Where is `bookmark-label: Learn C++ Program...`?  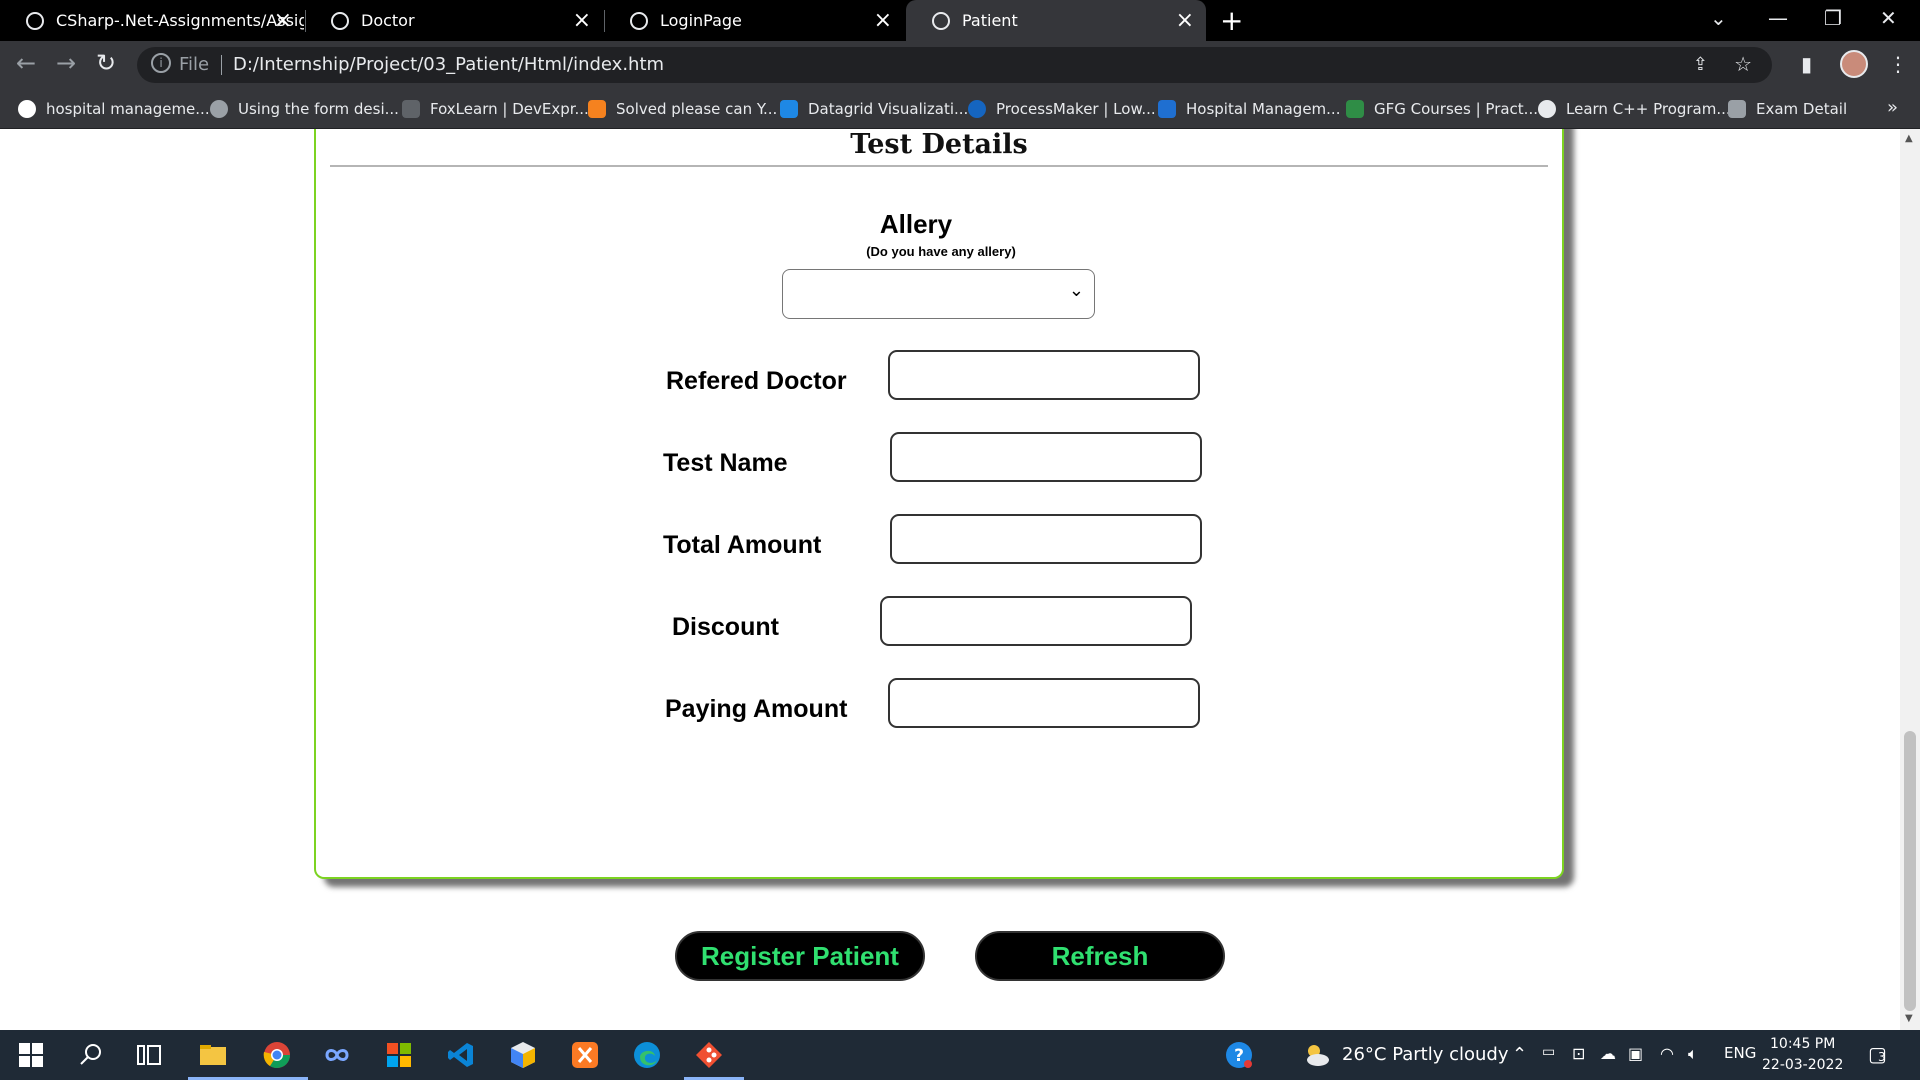
bookmark-label: Learn C++ Program... is located at coordinates (1648, 109).